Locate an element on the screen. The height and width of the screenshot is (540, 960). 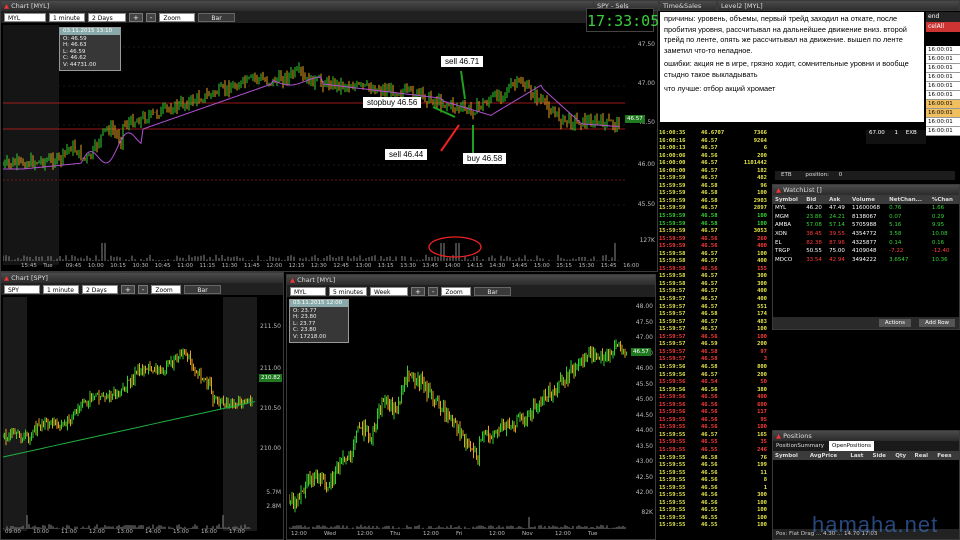
spy-zoom-select: Zoom is located at coordinates (166, 289).